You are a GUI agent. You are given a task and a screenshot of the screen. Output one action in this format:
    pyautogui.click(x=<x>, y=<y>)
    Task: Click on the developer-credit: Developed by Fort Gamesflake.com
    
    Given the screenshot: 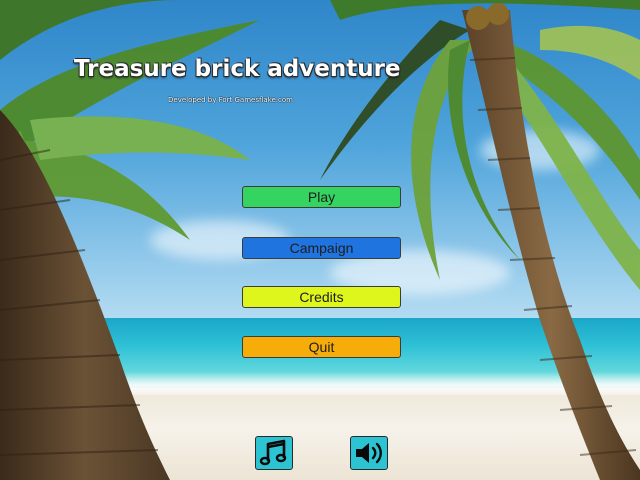 What is the action you would take?
    pyautogui.click(x=230, y=100)
    